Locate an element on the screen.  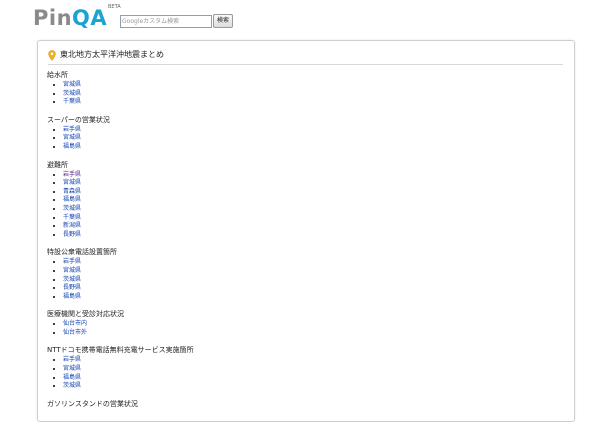
section: 医療機関と受診対応状況仙台市内仙台市外 is located at coordinates (297, 323).